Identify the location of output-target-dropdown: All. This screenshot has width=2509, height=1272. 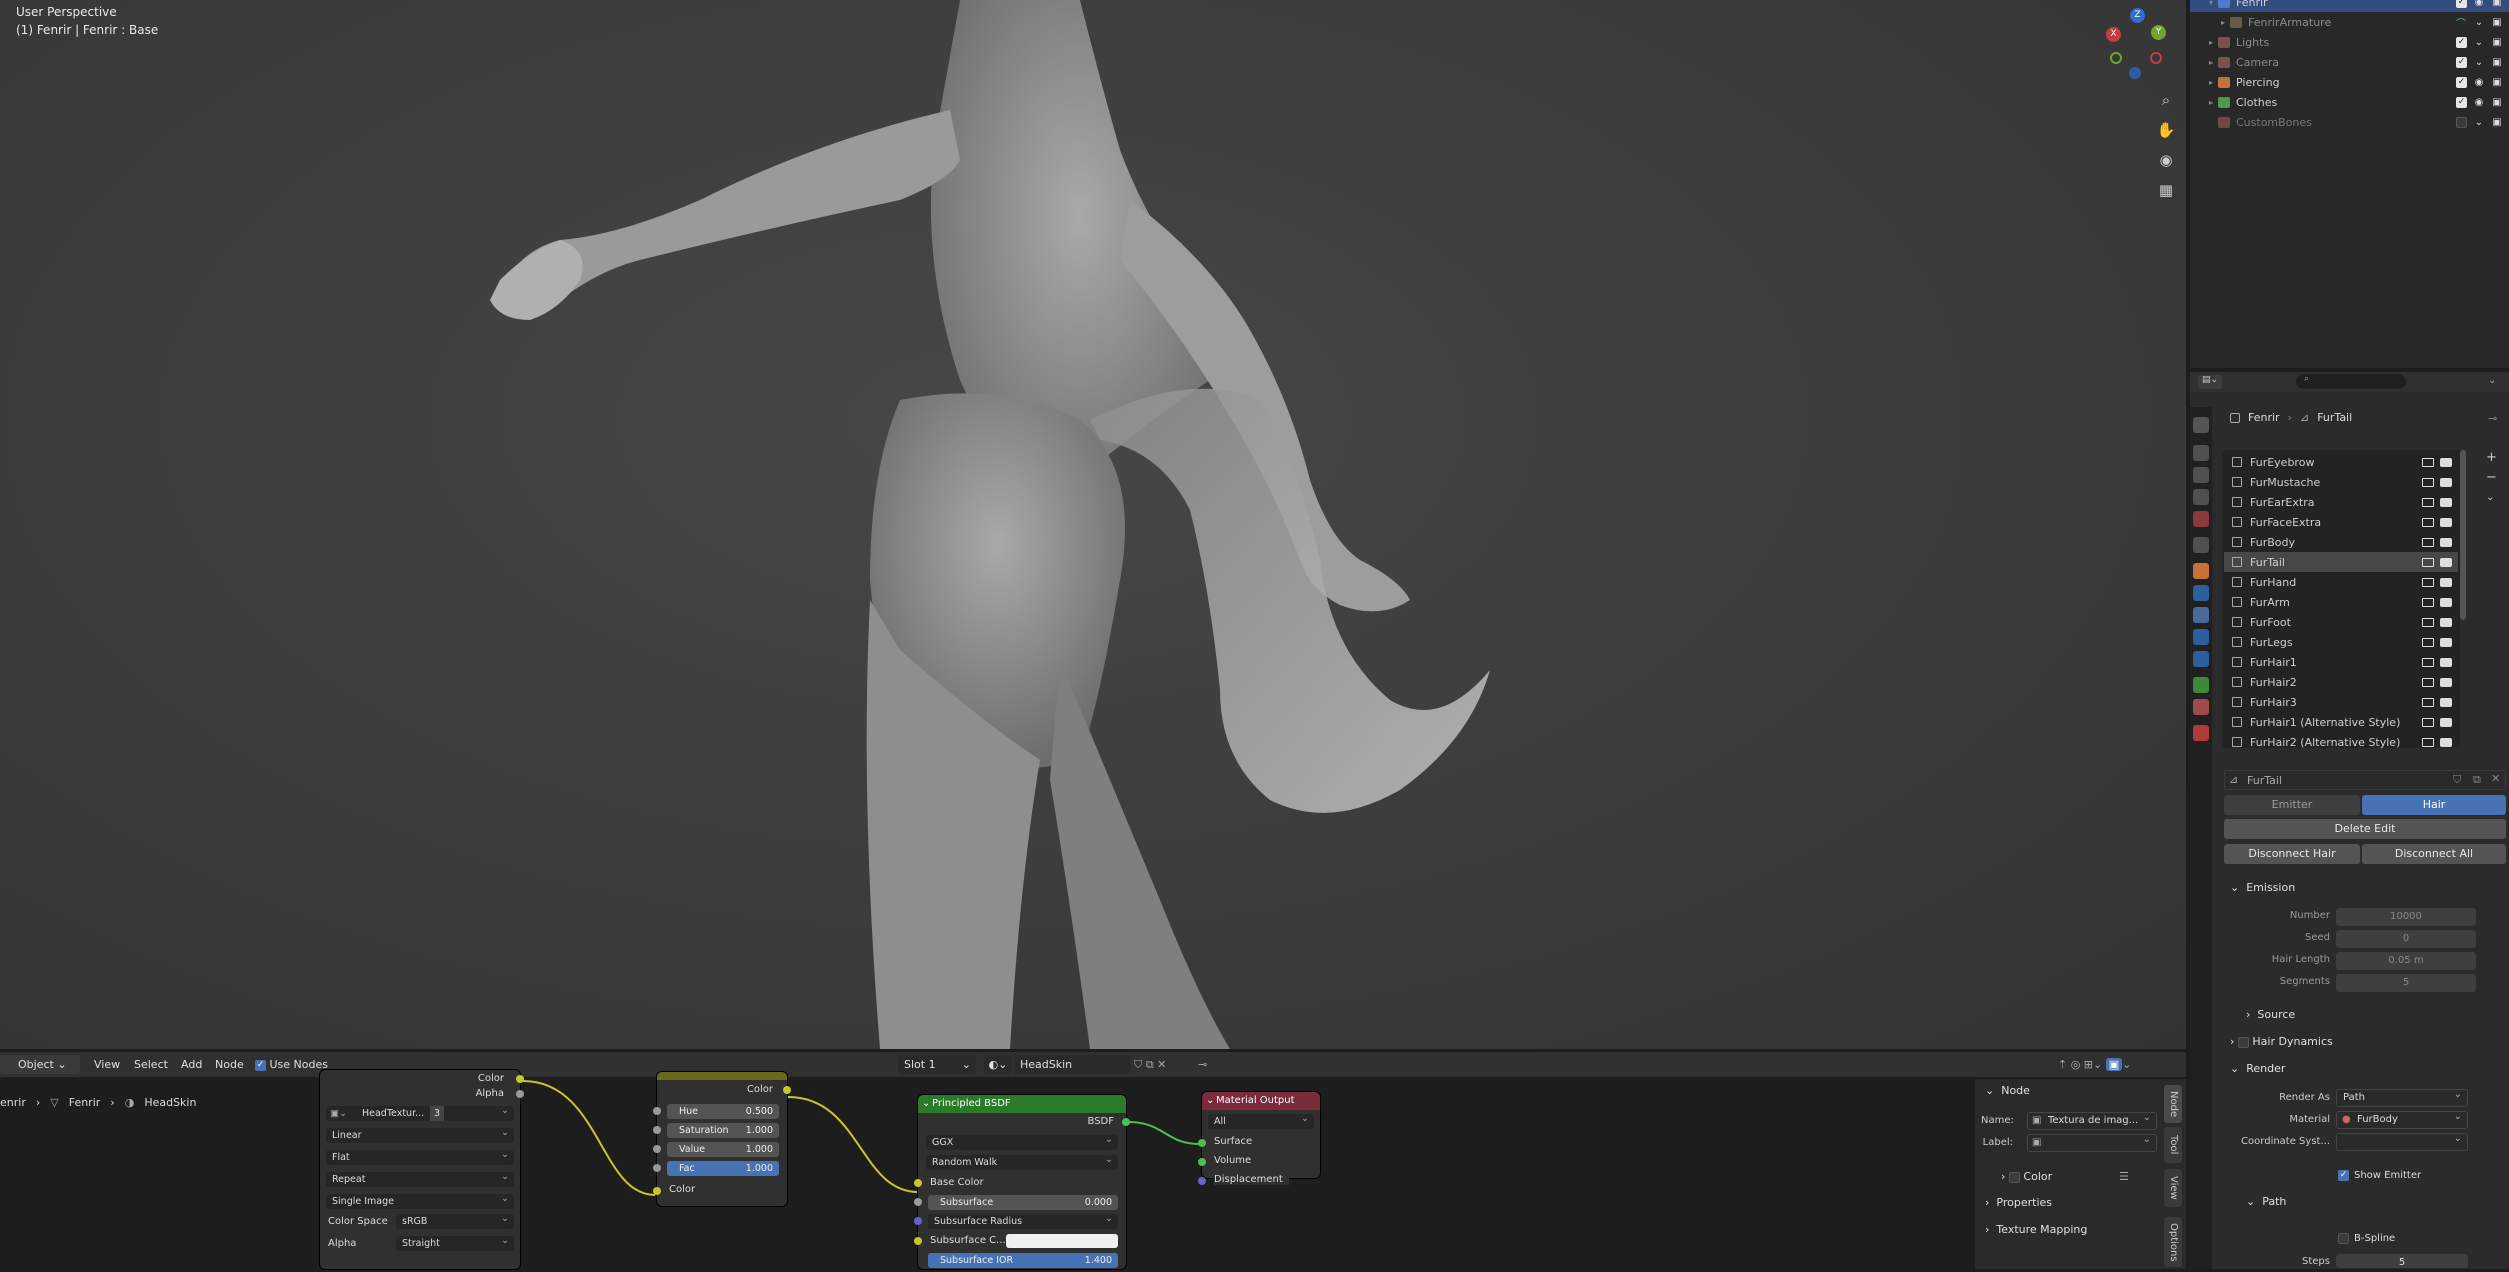
(1261, 1120).